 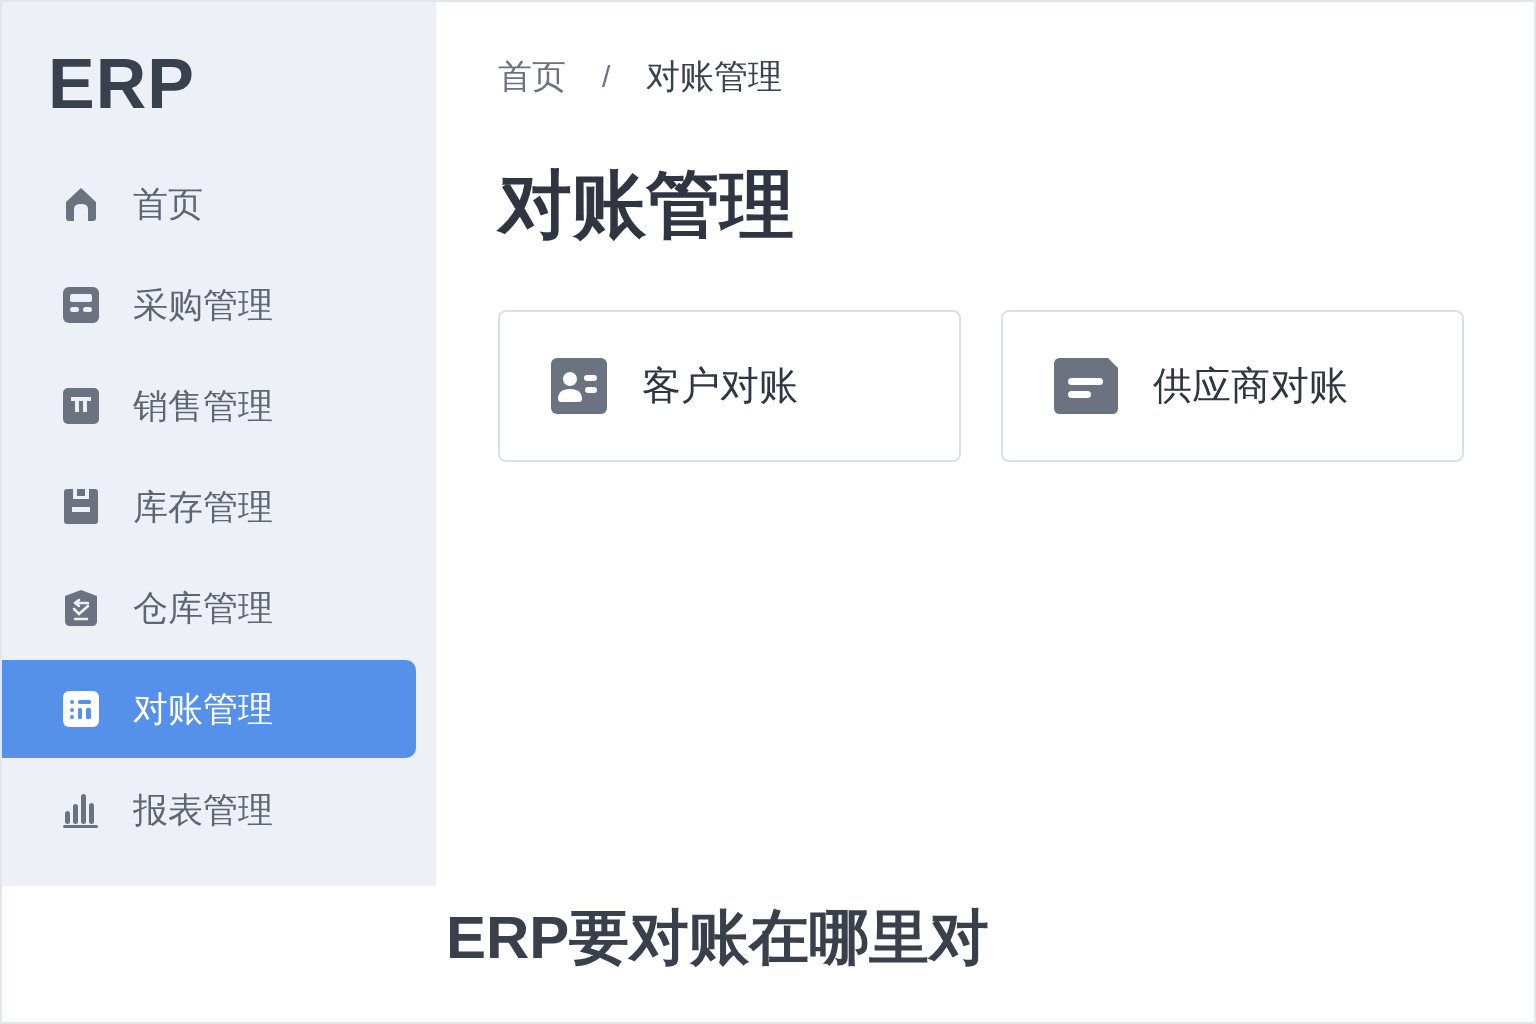 I want to click on nav-item: 对账管理, so click(x=209, y=709).